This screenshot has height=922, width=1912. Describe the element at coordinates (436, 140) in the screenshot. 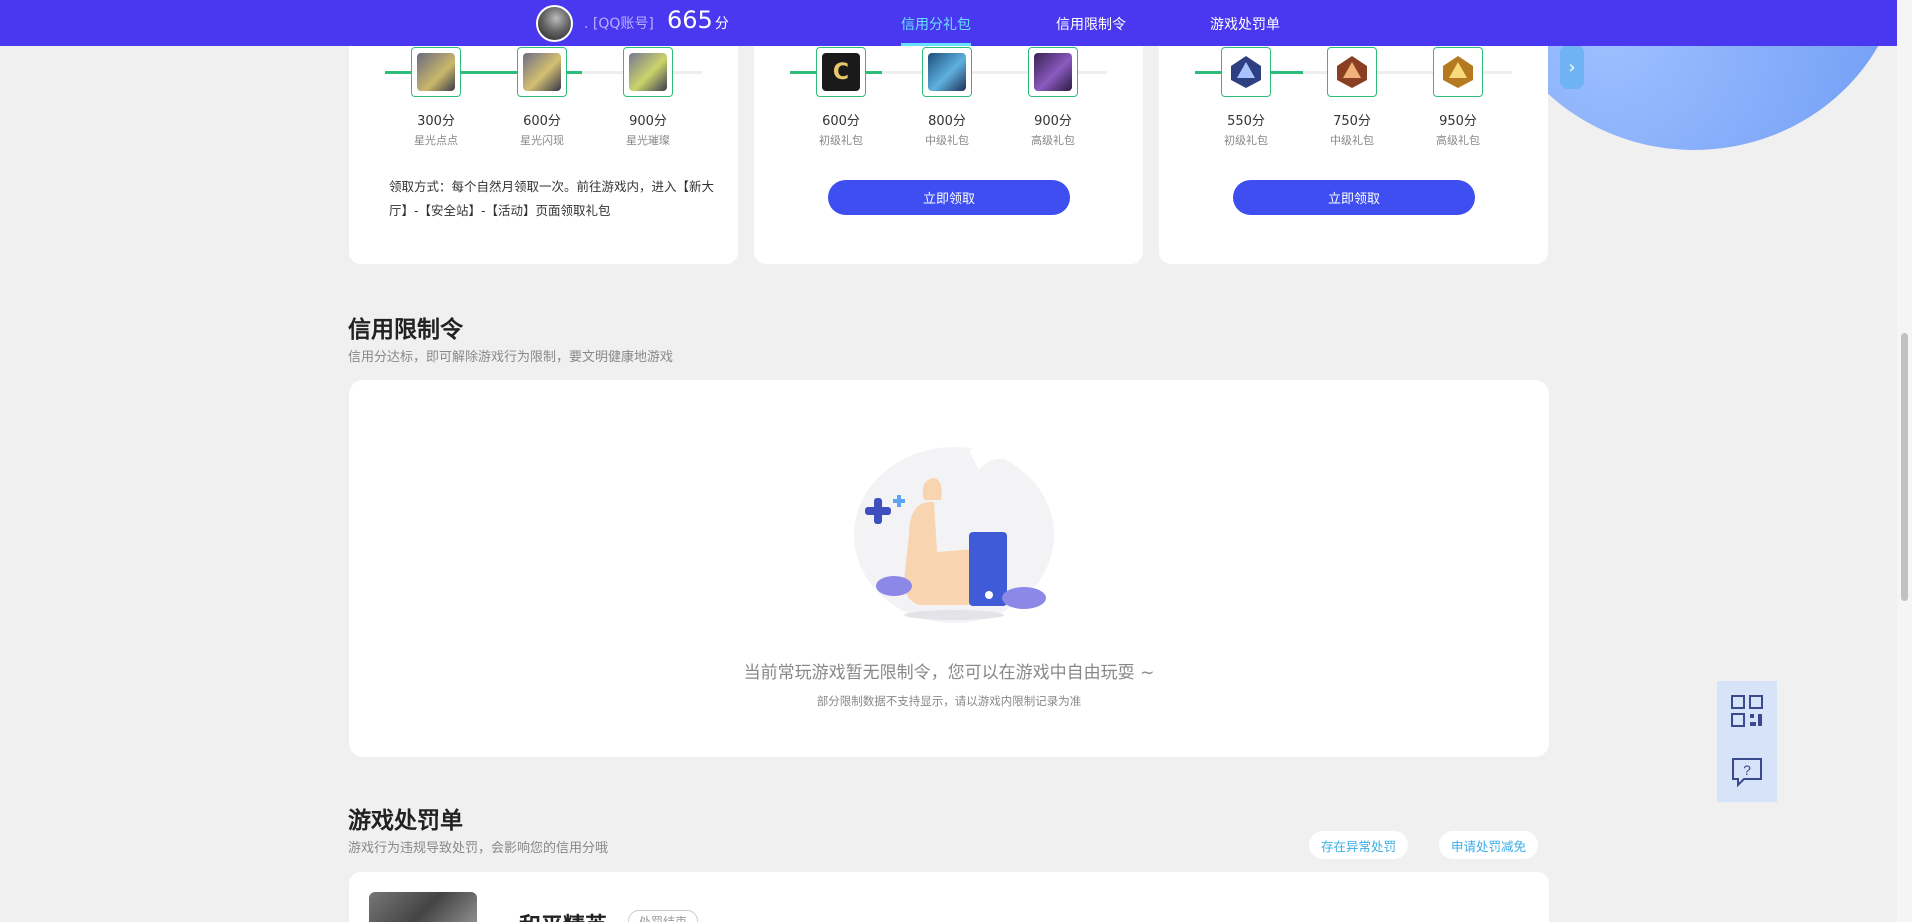

I see `gift-name: 星光点点` at that location.